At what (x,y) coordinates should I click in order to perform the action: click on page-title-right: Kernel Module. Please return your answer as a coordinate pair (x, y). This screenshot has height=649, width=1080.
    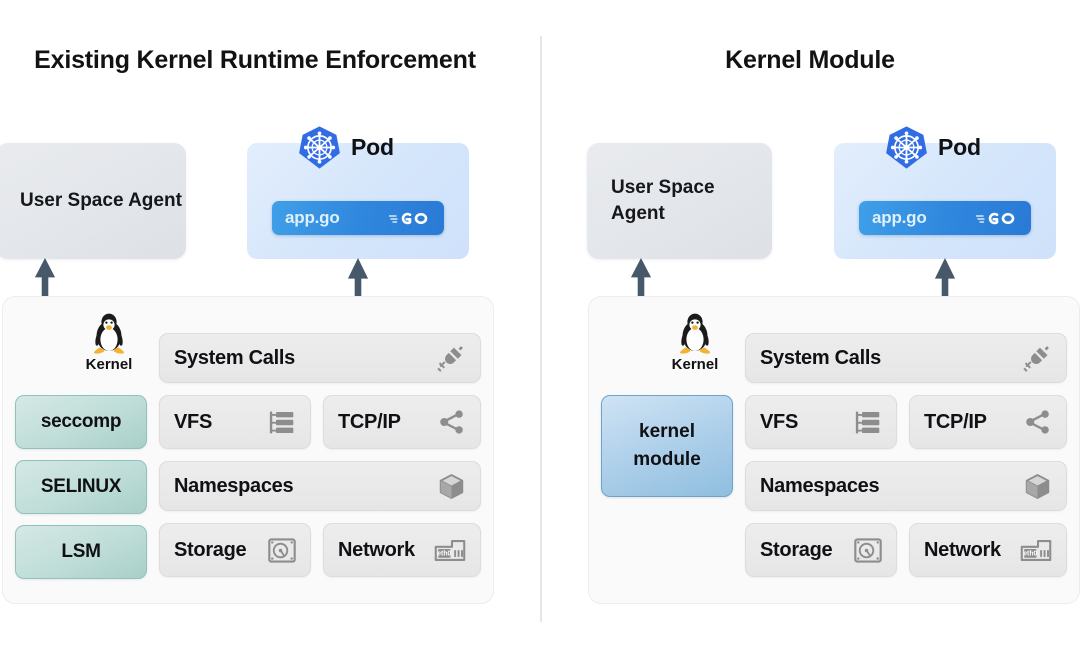
    Looking at the image, I should click on (810, 60).